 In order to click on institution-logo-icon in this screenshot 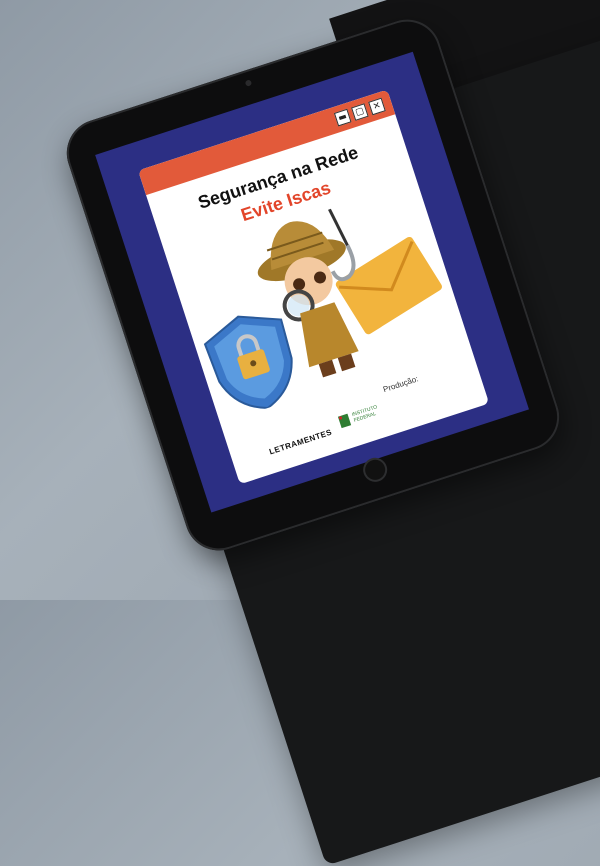, I will do `click(344, 421)`.